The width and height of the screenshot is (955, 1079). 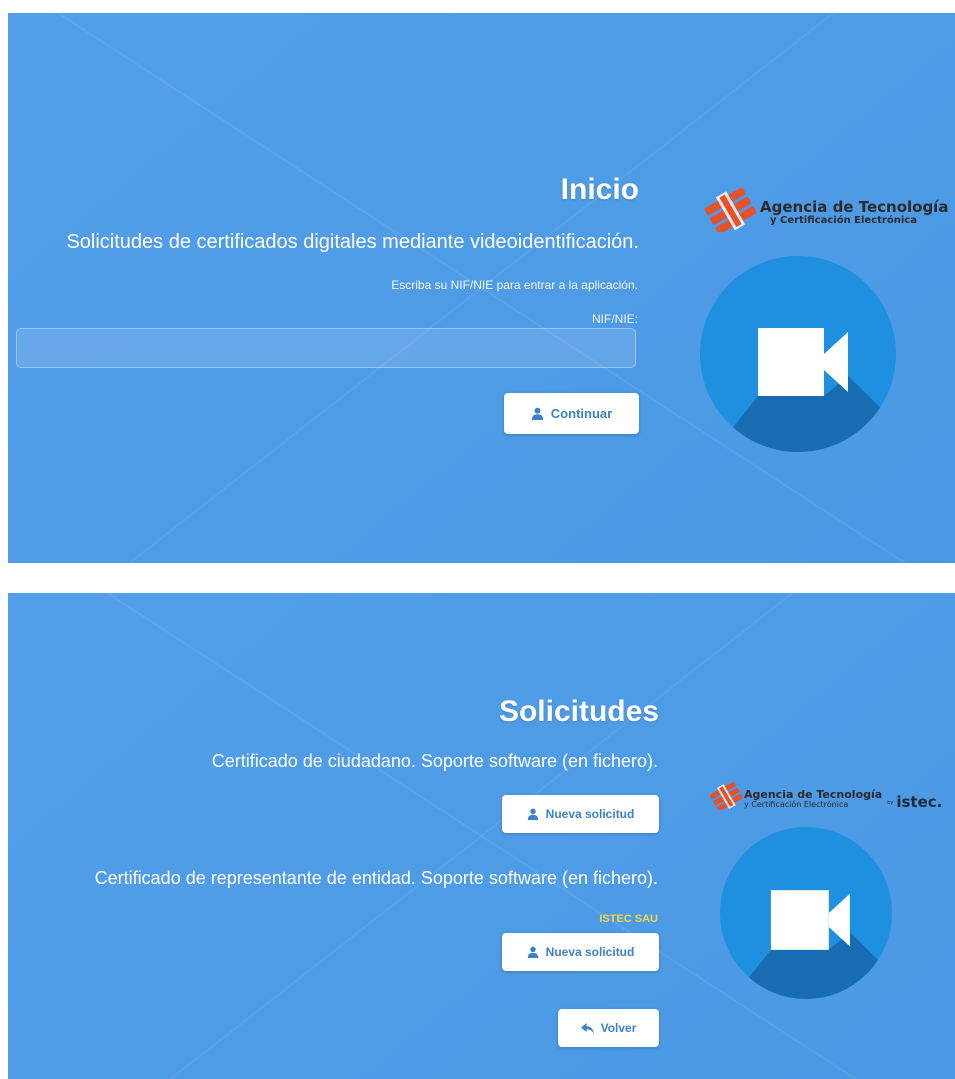 I want to click on continue-button-label: Continuar, so click(x=581, y=413).